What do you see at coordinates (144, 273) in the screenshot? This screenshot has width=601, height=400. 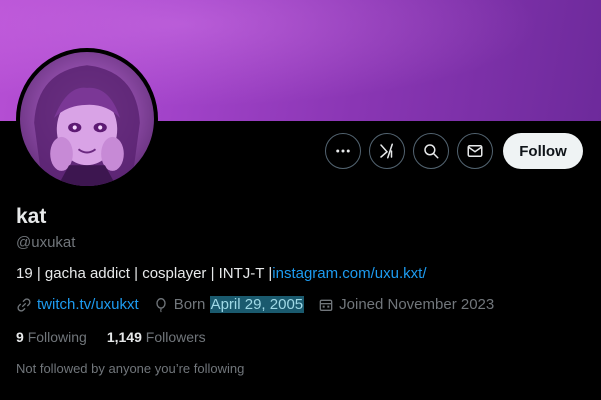 I see `bio-text: 19 | gacha addict | cosplayer | INTJ-T |` at bounding box center [144, 273].